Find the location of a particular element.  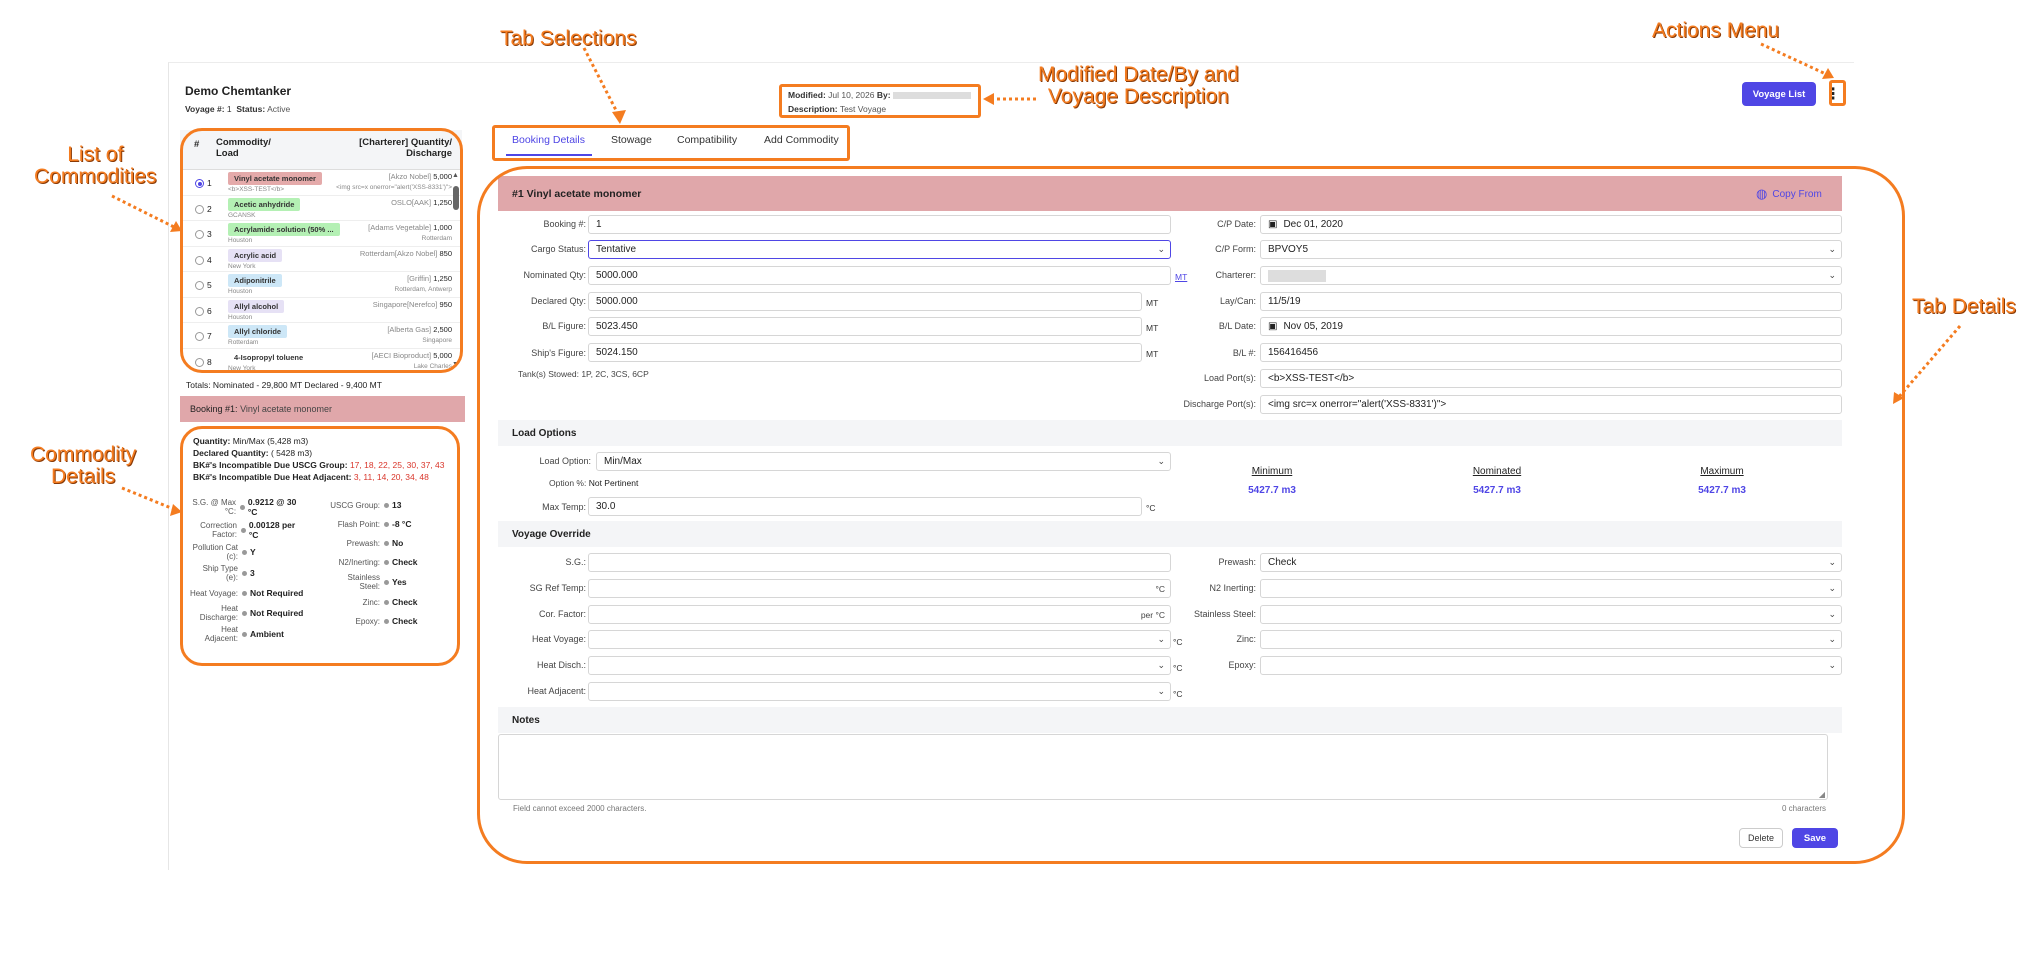

callout-actions-menu: Actions Menu is located at coordinates (1716, 30).